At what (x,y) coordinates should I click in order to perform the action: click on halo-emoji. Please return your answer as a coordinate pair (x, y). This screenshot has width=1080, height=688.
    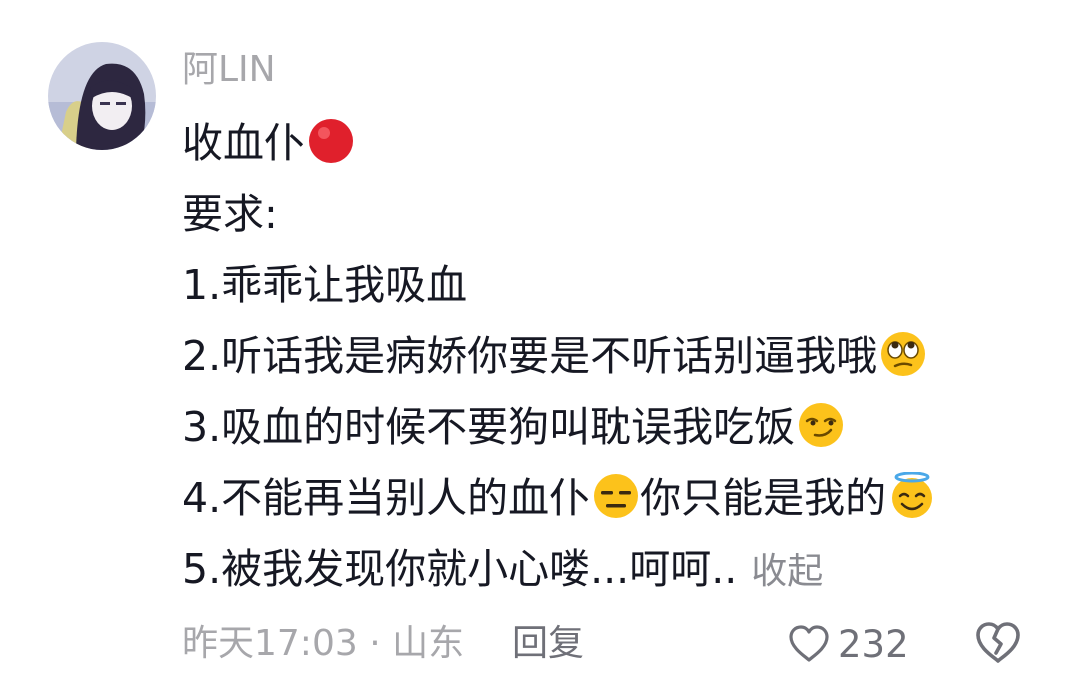
    Looking at the image, I should click on (912, 495).